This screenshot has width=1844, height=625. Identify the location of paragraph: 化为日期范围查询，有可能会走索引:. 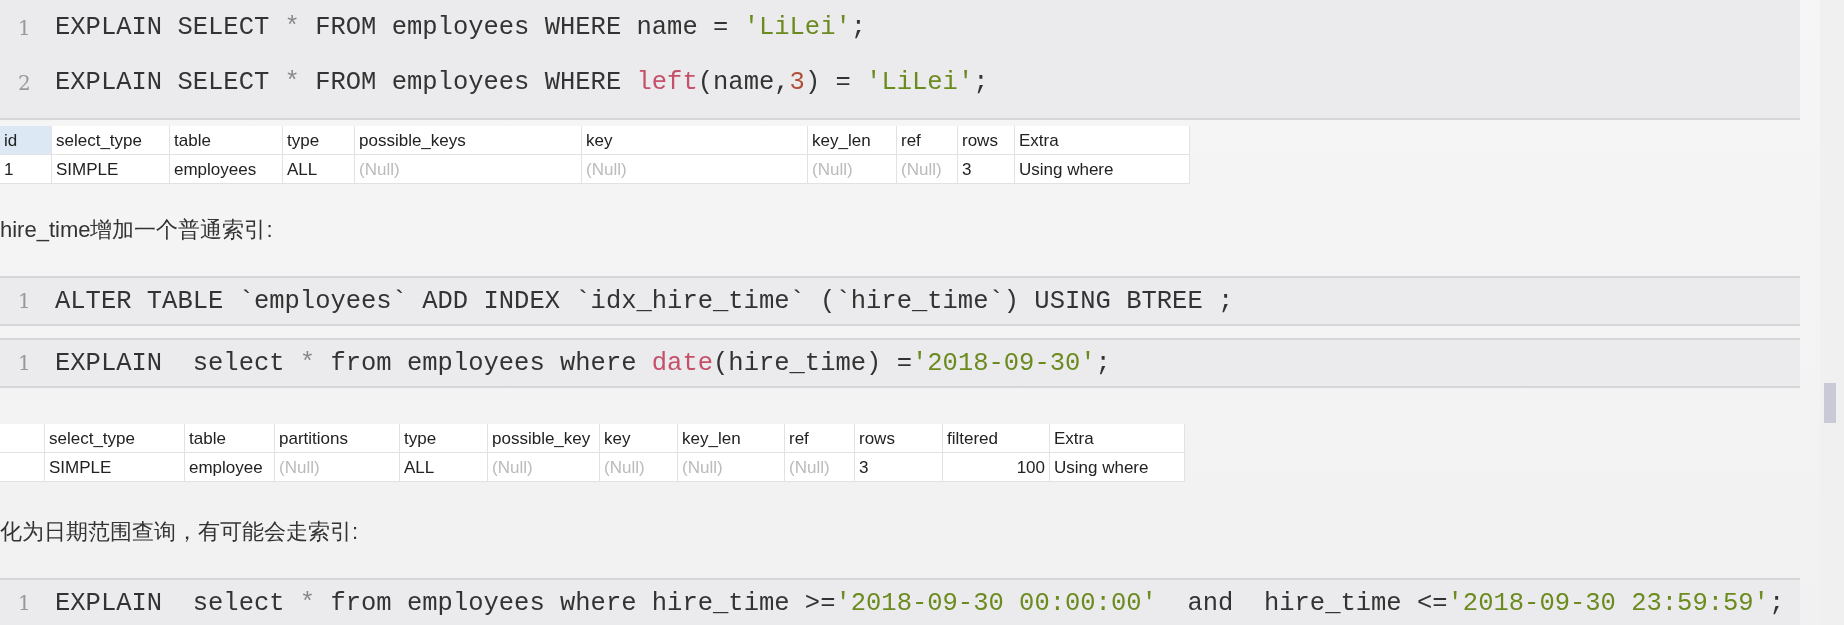
(180, 532).